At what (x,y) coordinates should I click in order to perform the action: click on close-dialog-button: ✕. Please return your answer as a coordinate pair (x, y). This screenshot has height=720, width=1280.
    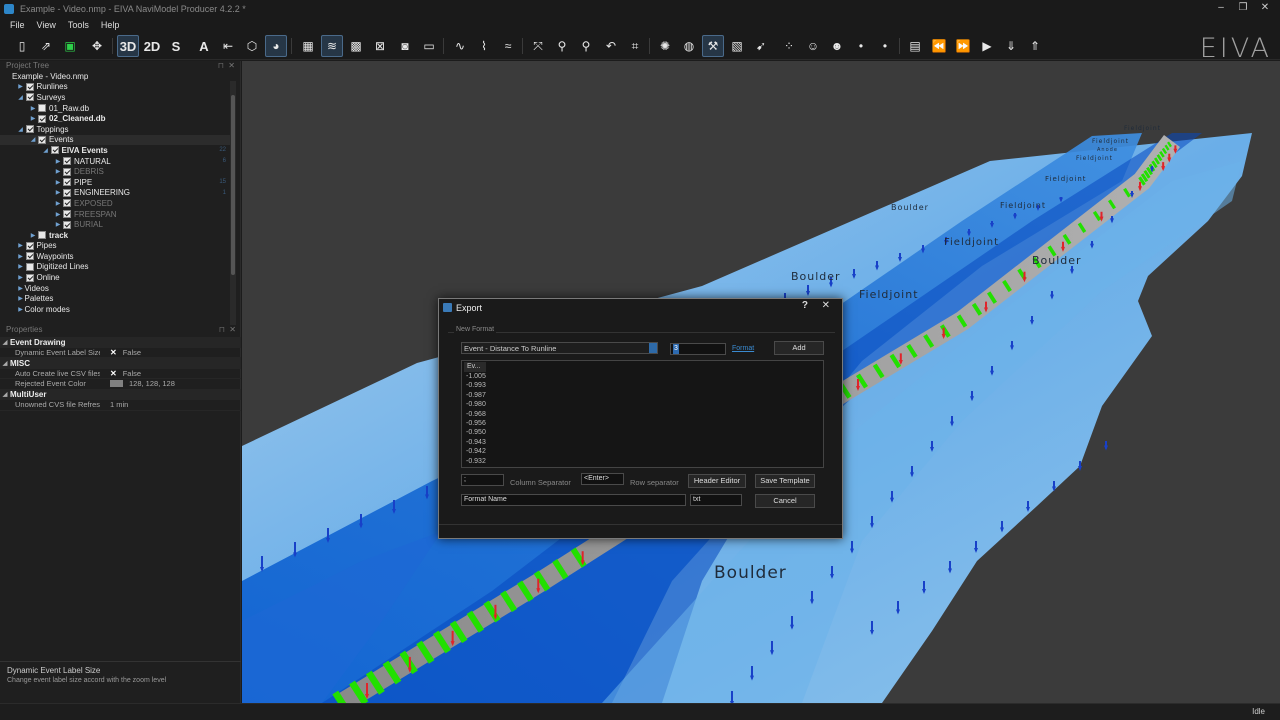
    Looking at the image, I should click on (826, 305).